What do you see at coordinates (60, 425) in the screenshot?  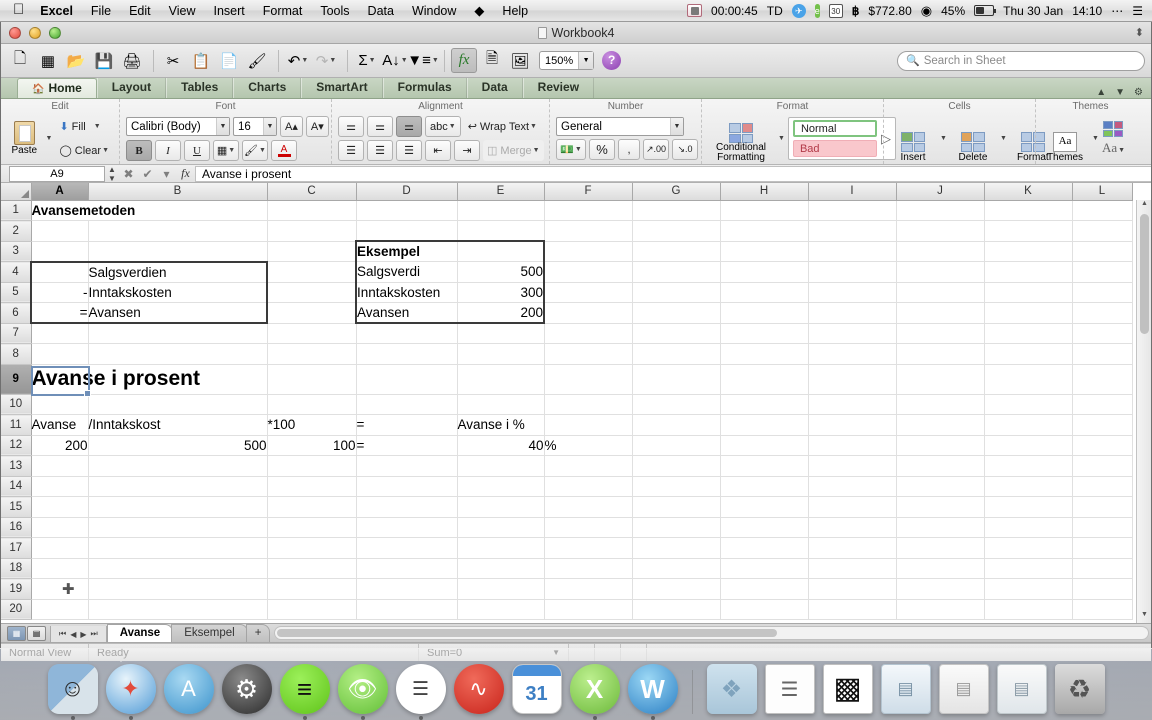 I see `cell-a11: Avanse` at bounding box center [60, 425].